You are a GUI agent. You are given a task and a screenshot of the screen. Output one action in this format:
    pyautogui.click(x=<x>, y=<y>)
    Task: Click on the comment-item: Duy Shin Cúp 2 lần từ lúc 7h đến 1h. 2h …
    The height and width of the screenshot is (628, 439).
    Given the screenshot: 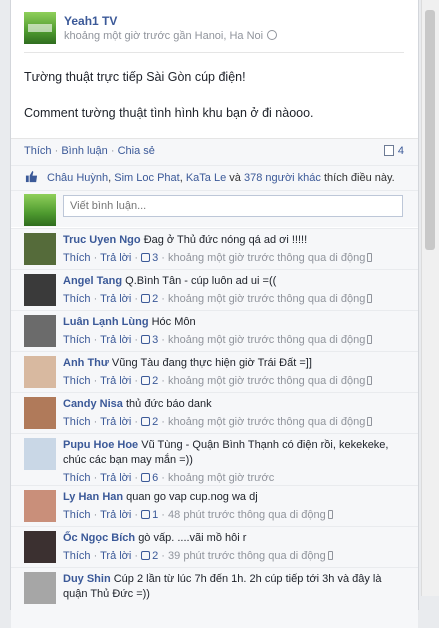 What is the action you would take?
    pyautogui.click(x=214, y=597)
    